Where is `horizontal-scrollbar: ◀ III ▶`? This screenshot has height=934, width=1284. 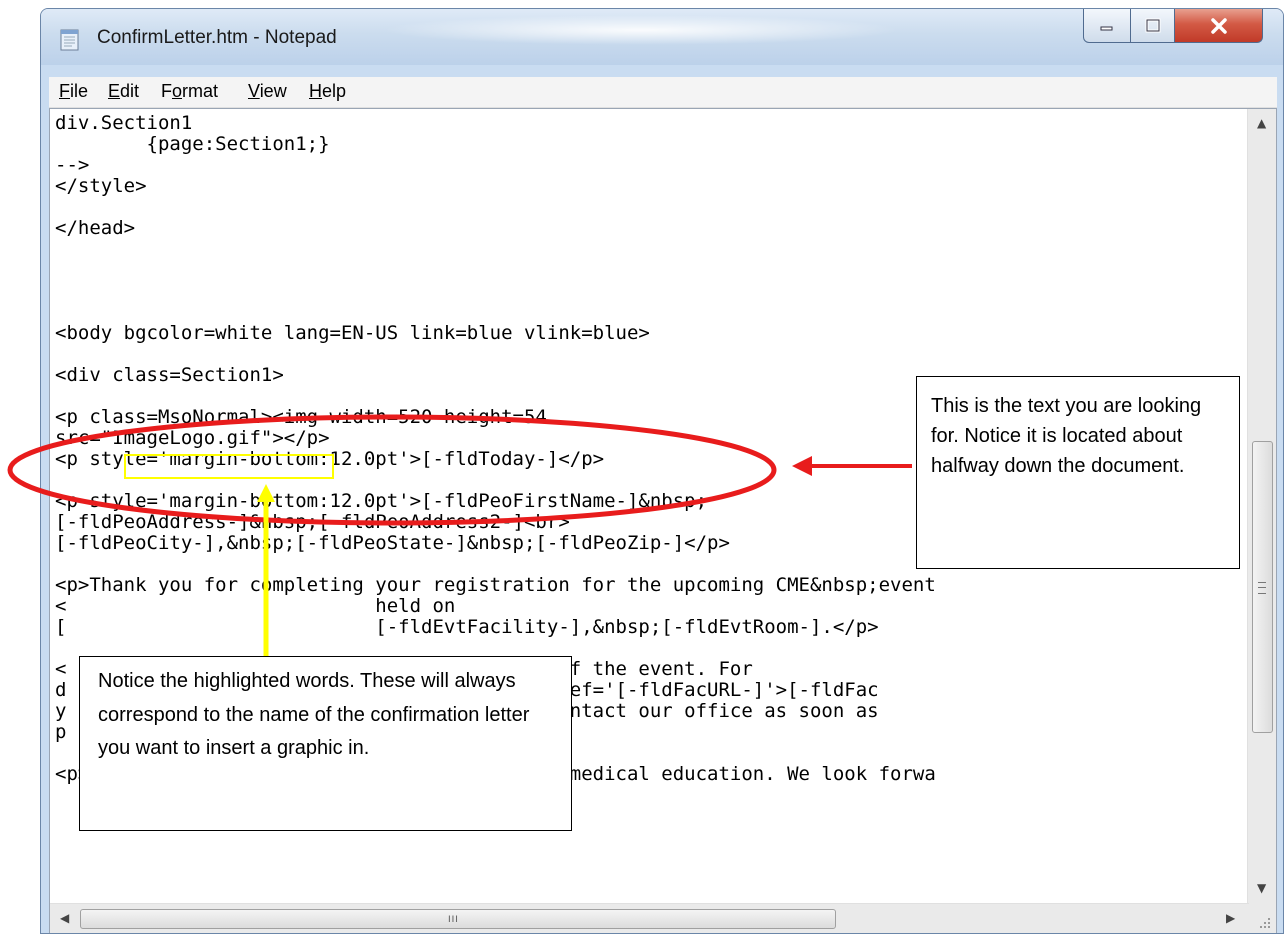
horizontal-scrollbar: ◀ III ▶ is located at coordinates (649, 918).